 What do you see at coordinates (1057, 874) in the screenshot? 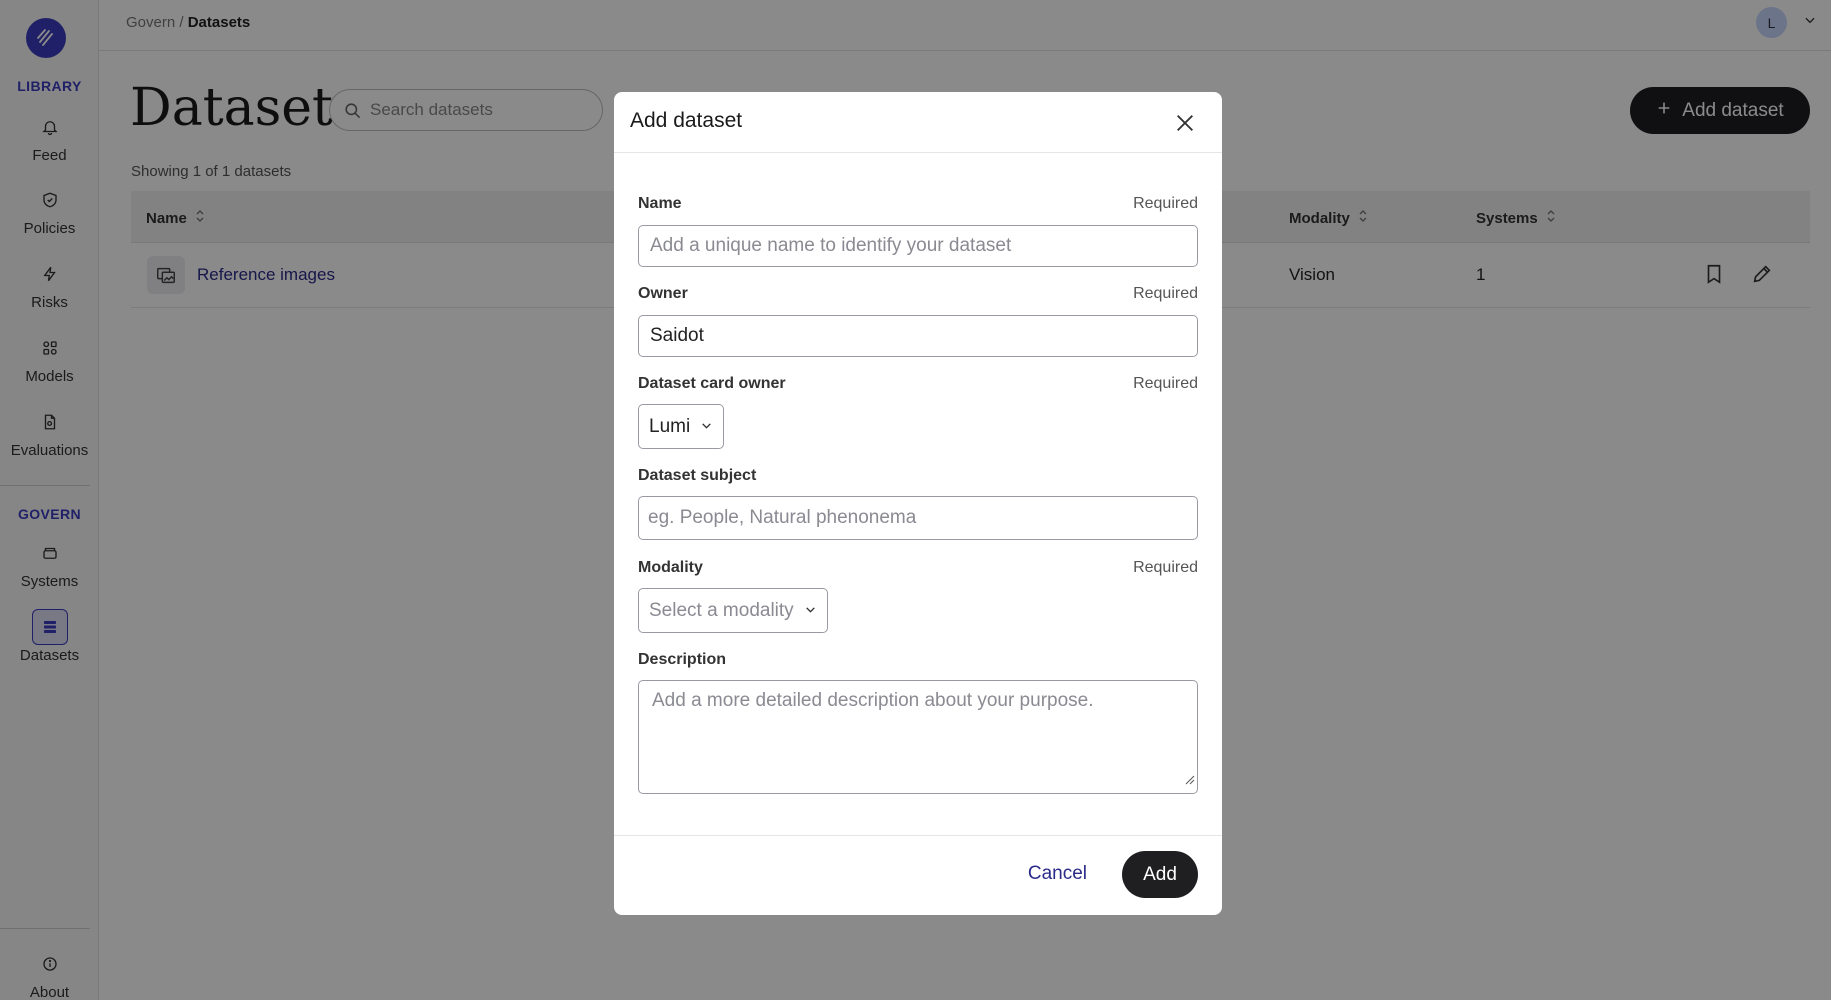
I see `cancel-button: Cancel` at bounding box center [1057, 874].